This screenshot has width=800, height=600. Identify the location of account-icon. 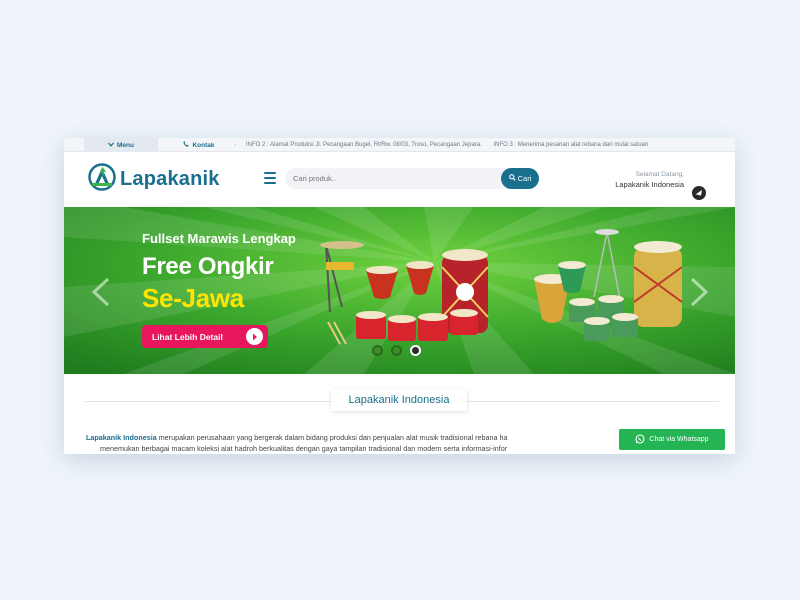
(699, 193).